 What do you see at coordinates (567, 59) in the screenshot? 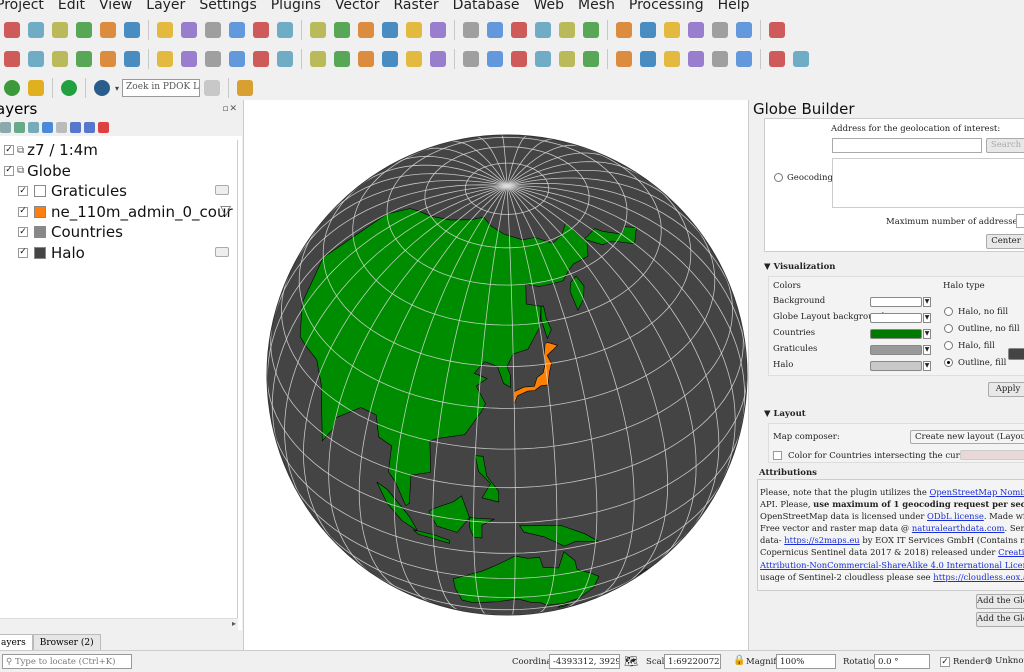
I see `change-label-icon` at bounding box center [567, 59].